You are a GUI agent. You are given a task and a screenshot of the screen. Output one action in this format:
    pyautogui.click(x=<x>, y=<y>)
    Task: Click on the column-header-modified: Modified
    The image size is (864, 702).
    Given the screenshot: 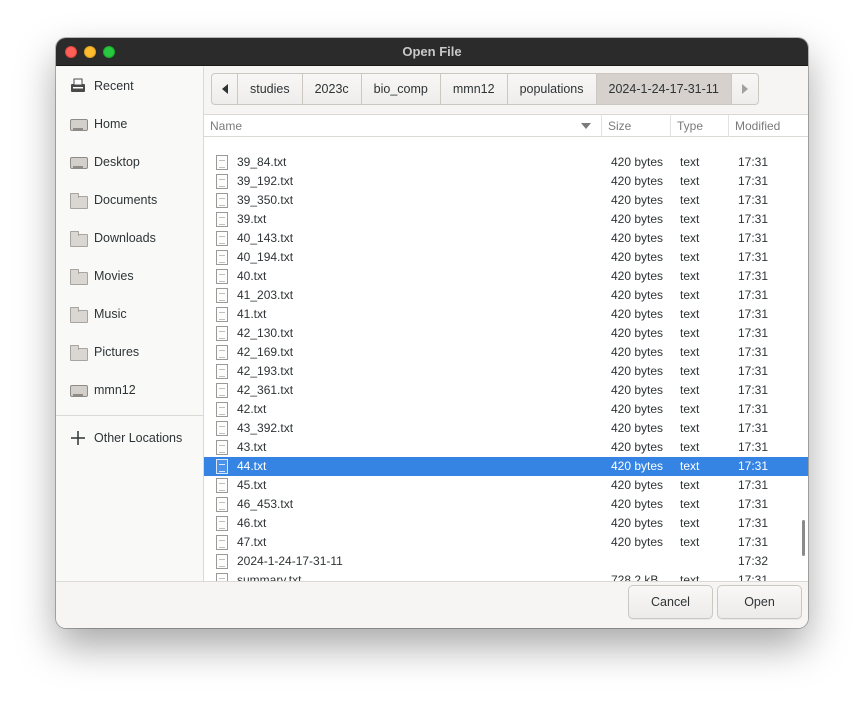 What is the action you would take?
    pyautogui.click(x=768, y=126)
    